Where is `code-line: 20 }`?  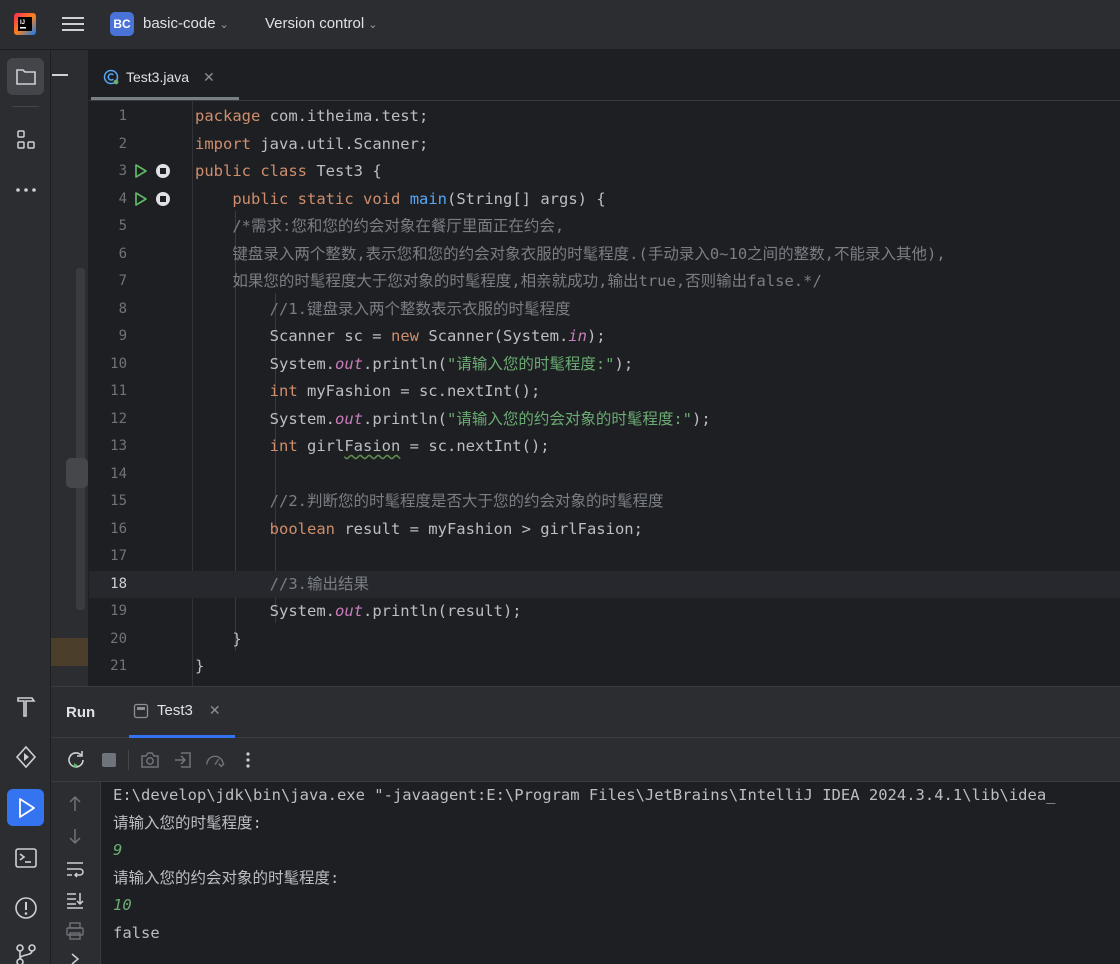 code-line: 20 } is located at coordinates (176, 638).